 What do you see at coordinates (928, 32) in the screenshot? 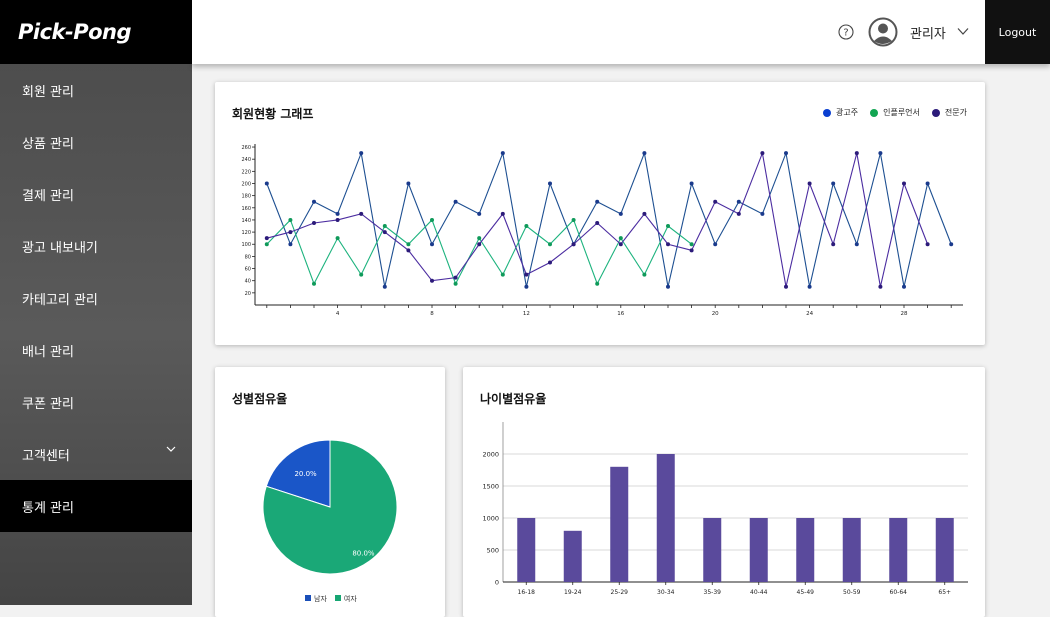
I see `admin-name: 관리자` at bounding box center [928, 32].